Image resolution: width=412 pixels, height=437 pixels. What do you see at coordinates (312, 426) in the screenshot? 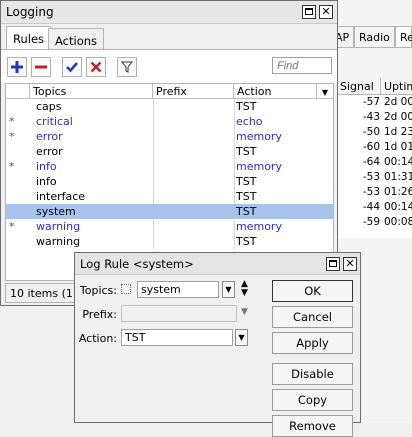
I see `remove-rule-button: Remove` at bounding box center [312, 426].